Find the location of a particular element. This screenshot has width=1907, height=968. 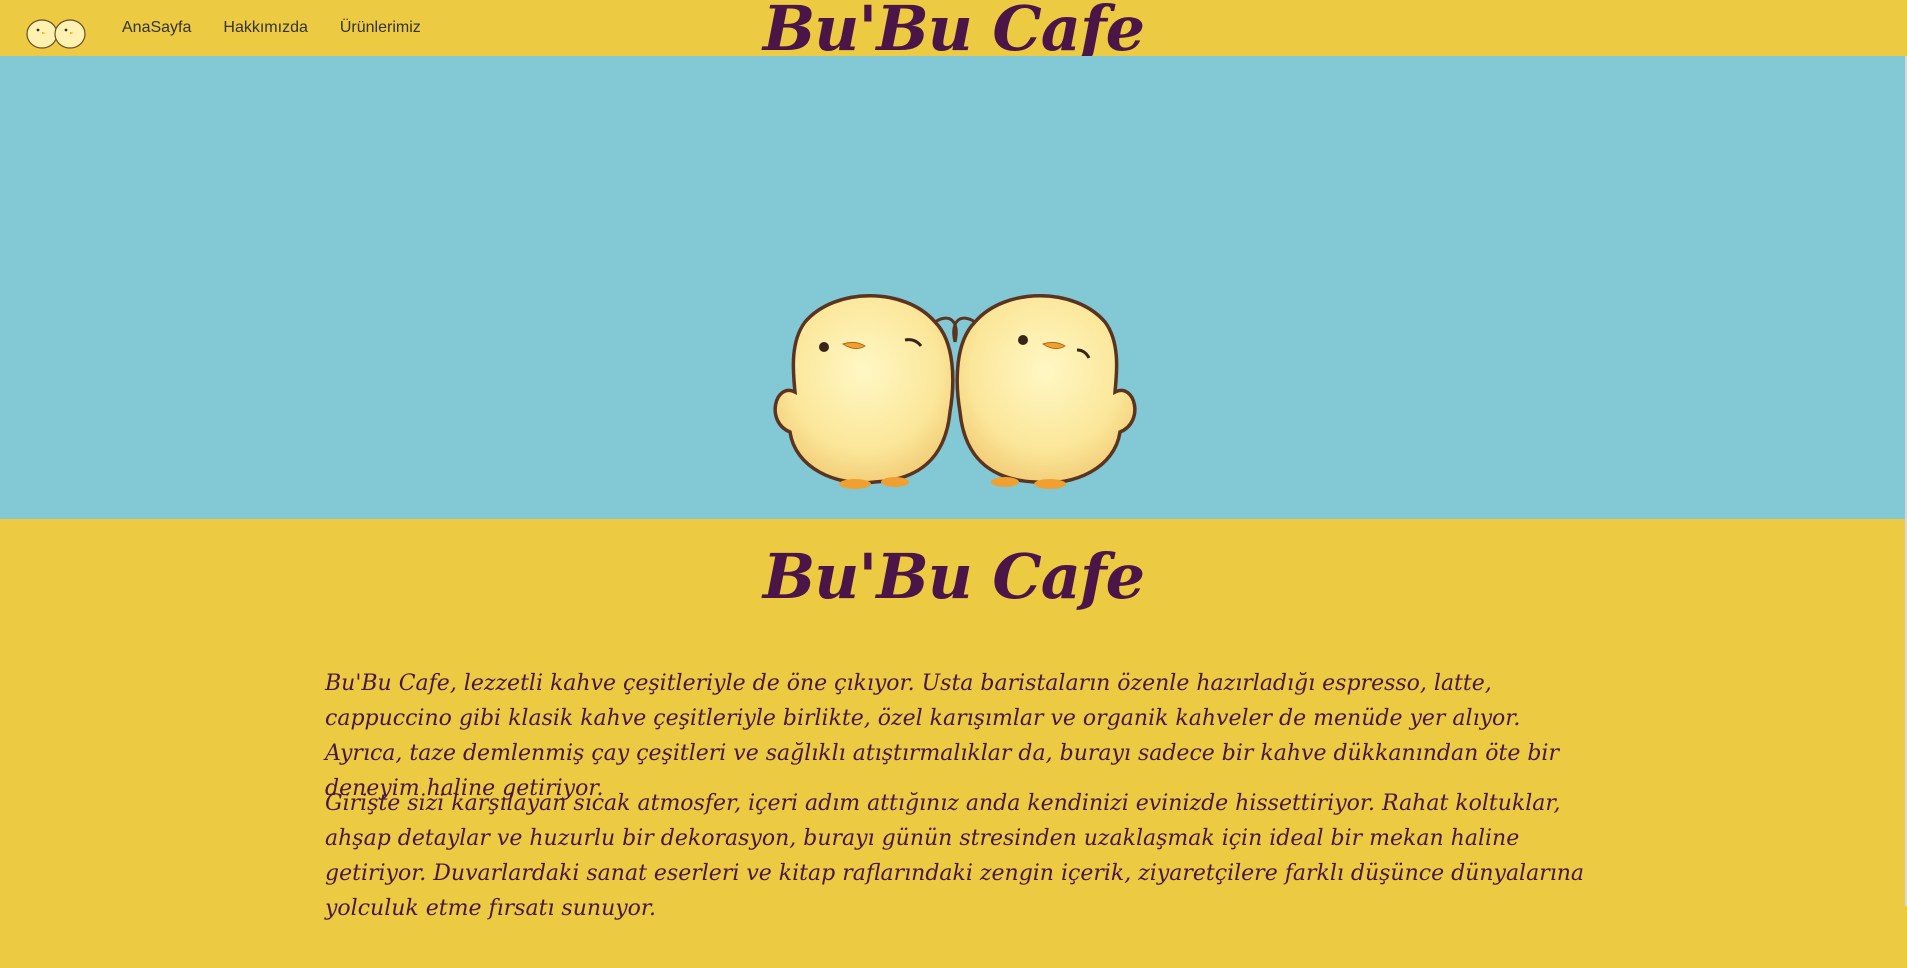

content-title: Bu'Bu Cafe is located at coordinates (953, 576).